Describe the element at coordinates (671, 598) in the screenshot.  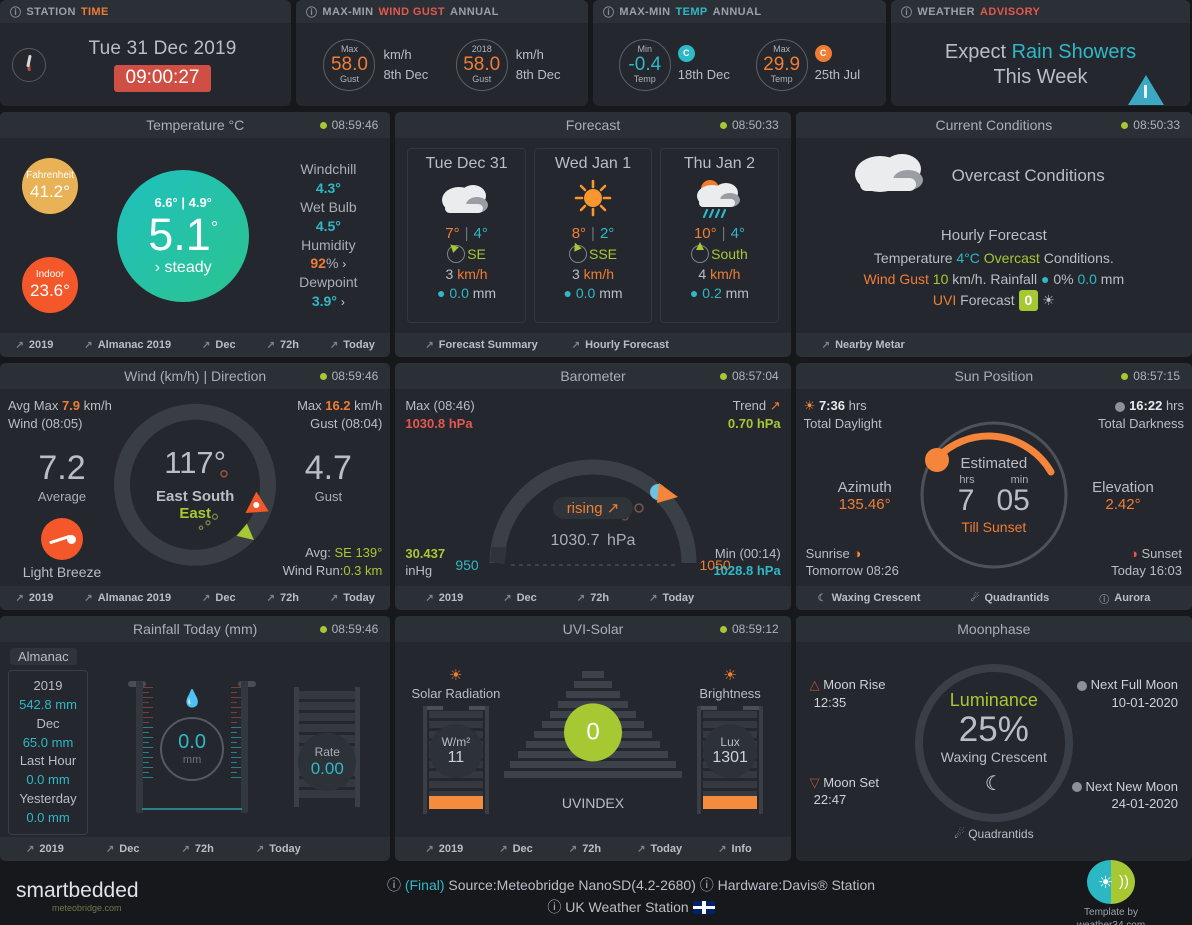
I see `barometer-link-today: ↗ Today` at that location.